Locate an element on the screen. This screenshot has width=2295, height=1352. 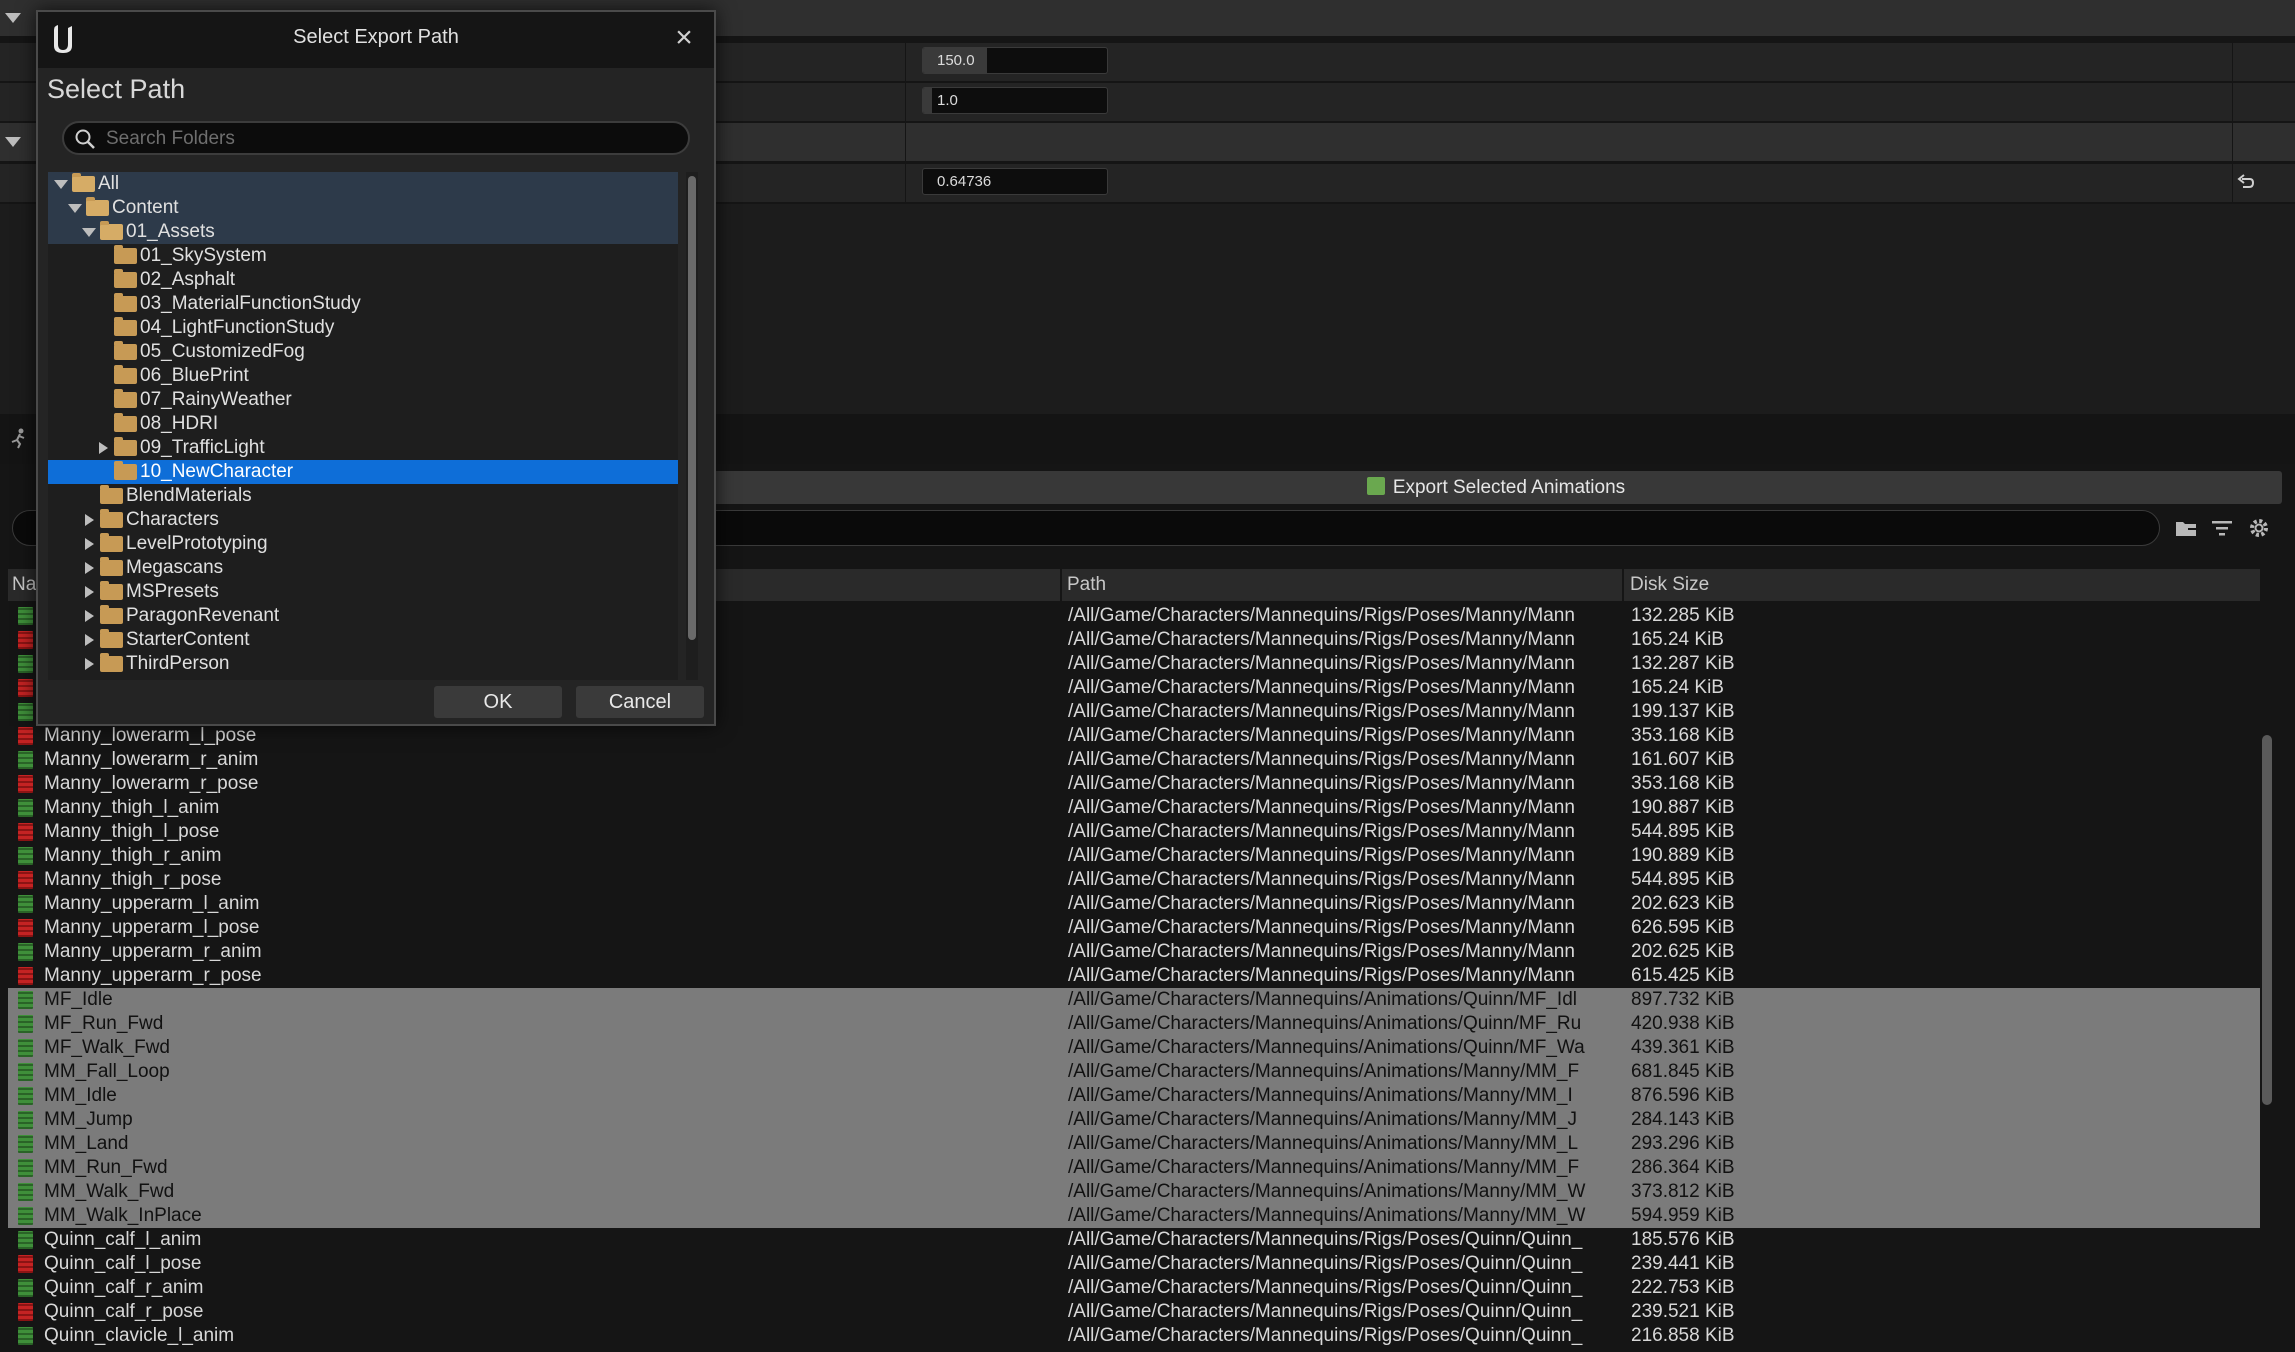
tree-item: 08_HDRI is located at coordinates (363, 424).